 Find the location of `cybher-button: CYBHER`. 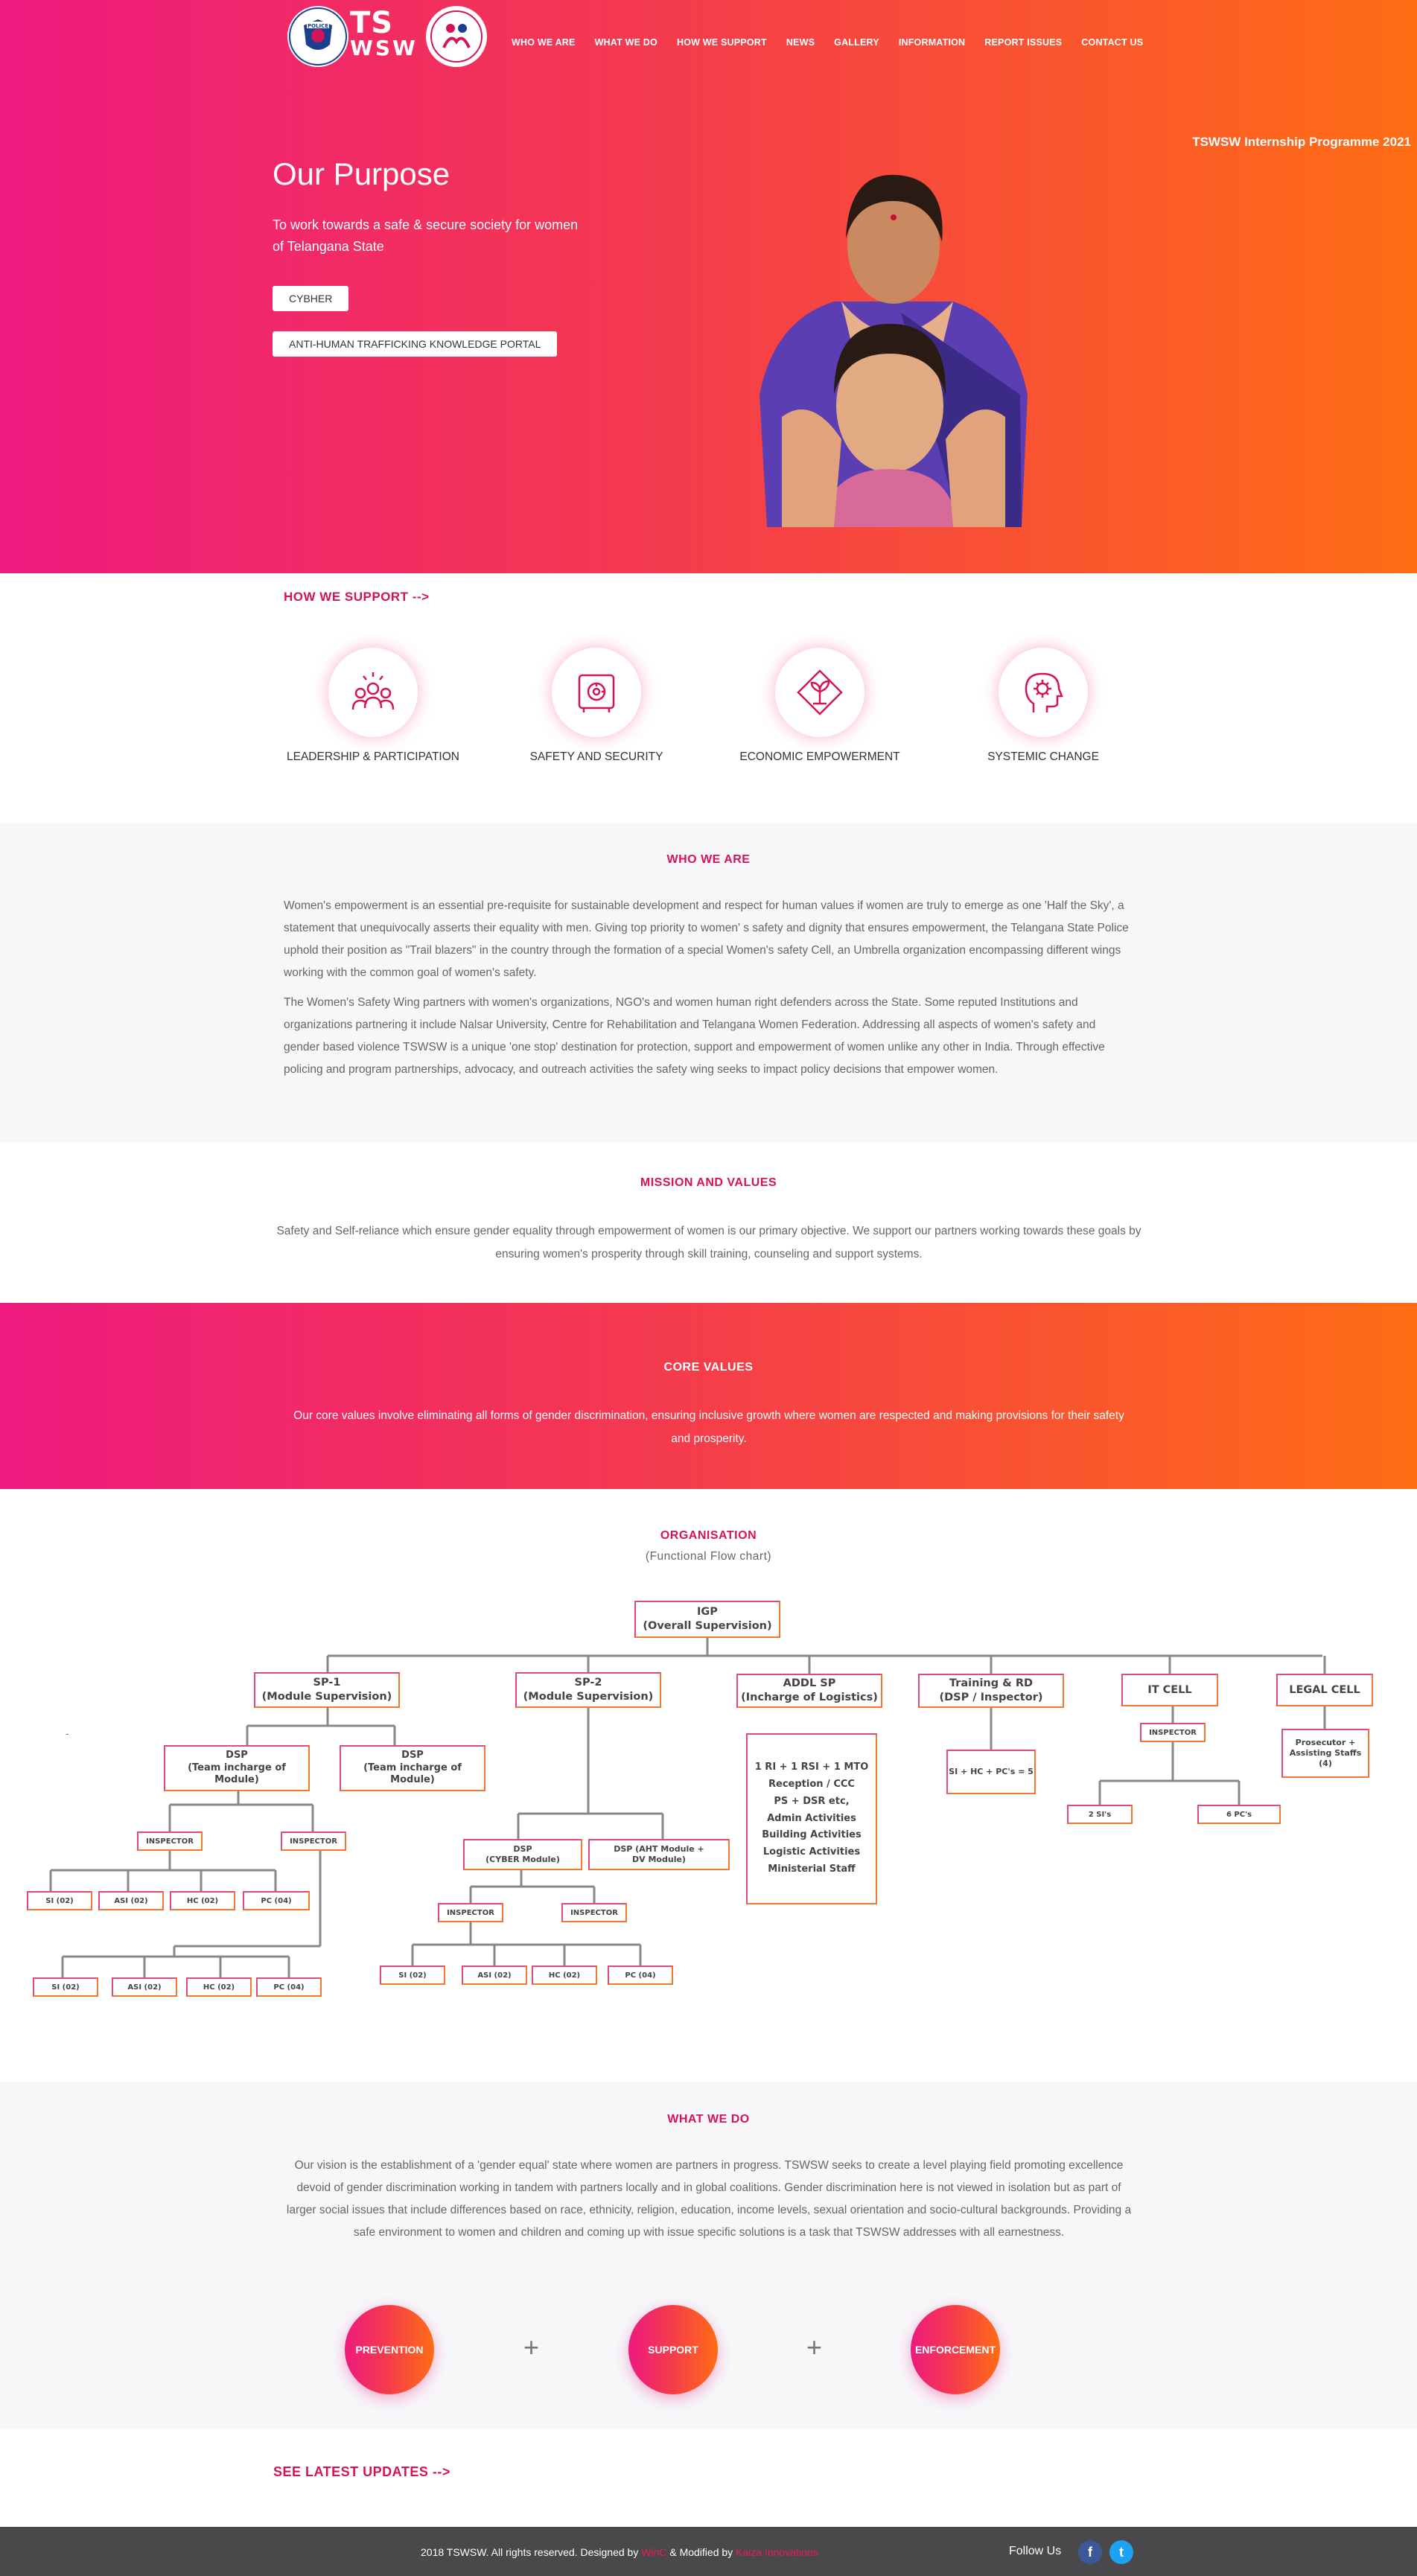

cybher-button: CYBHER is located at coordinates (311, 298).